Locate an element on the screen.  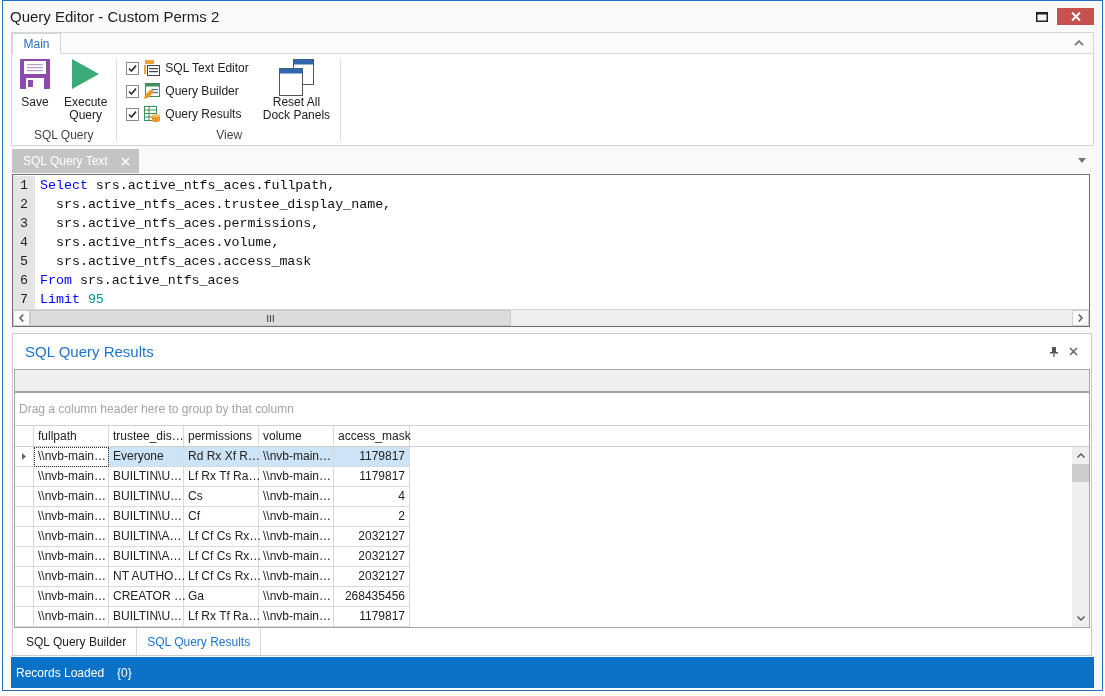
code-line: srs.active_ntfs_aces.permissions, is located at coordinates (187, 224).